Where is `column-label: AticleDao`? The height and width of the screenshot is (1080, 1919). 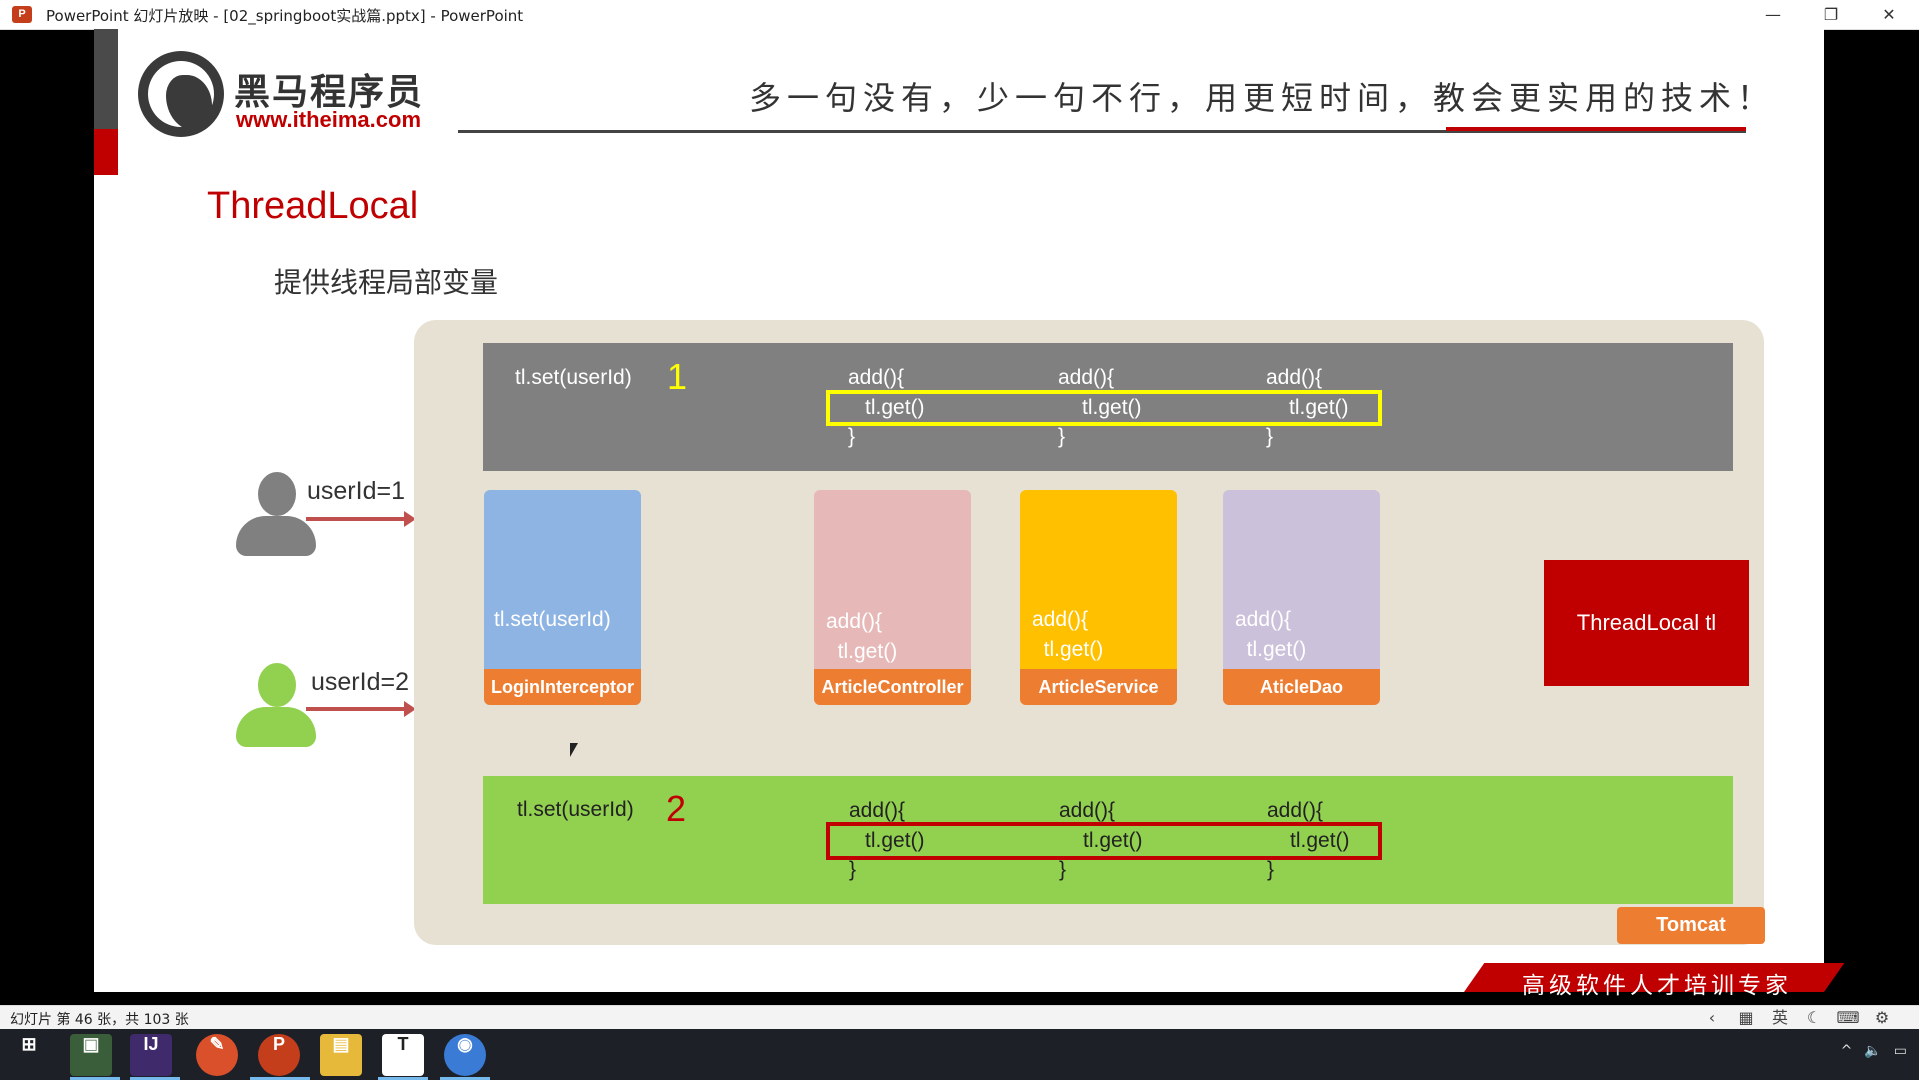 column-label: AticleDao is located at coordinates (1301, 687).